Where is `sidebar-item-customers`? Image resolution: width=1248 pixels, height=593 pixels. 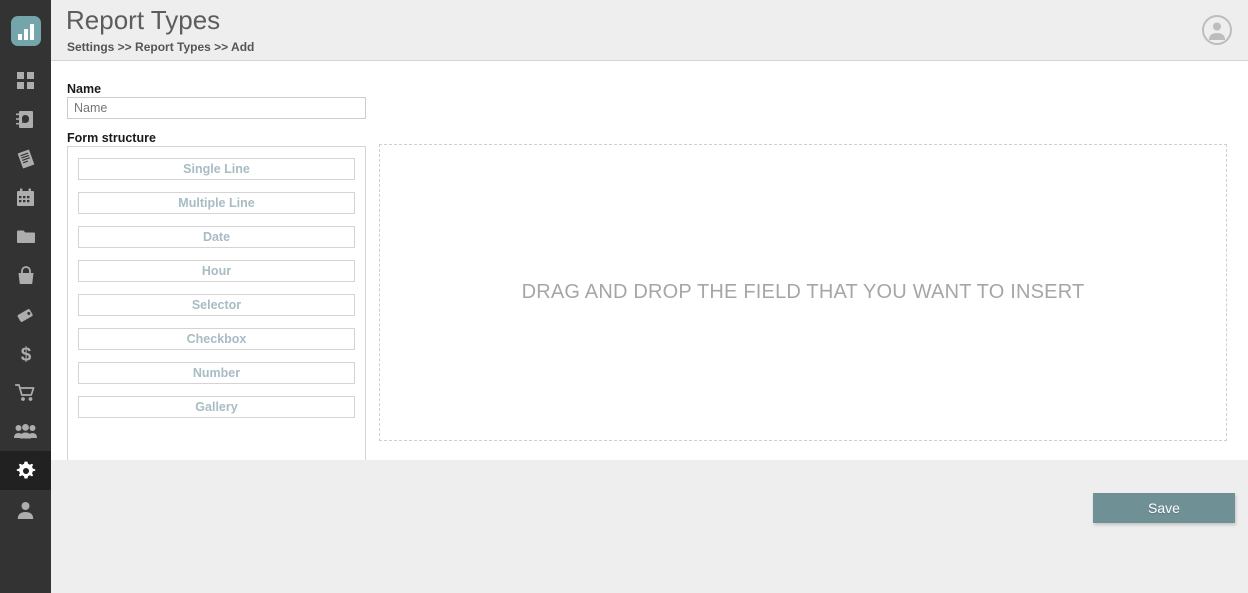
sidebar-item-customers is located at coordinates (25, 431).